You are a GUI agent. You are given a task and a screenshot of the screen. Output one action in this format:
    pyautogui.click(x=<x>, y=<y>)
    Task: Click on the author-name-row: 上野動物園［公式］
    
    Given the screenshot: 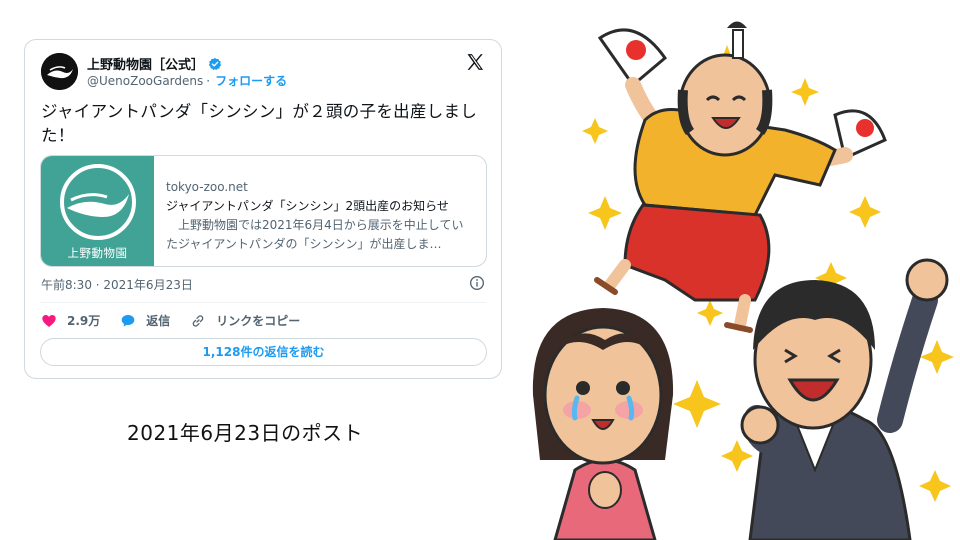 What is the action you would take?
    pyautogui.click(x=154, y=63)
    